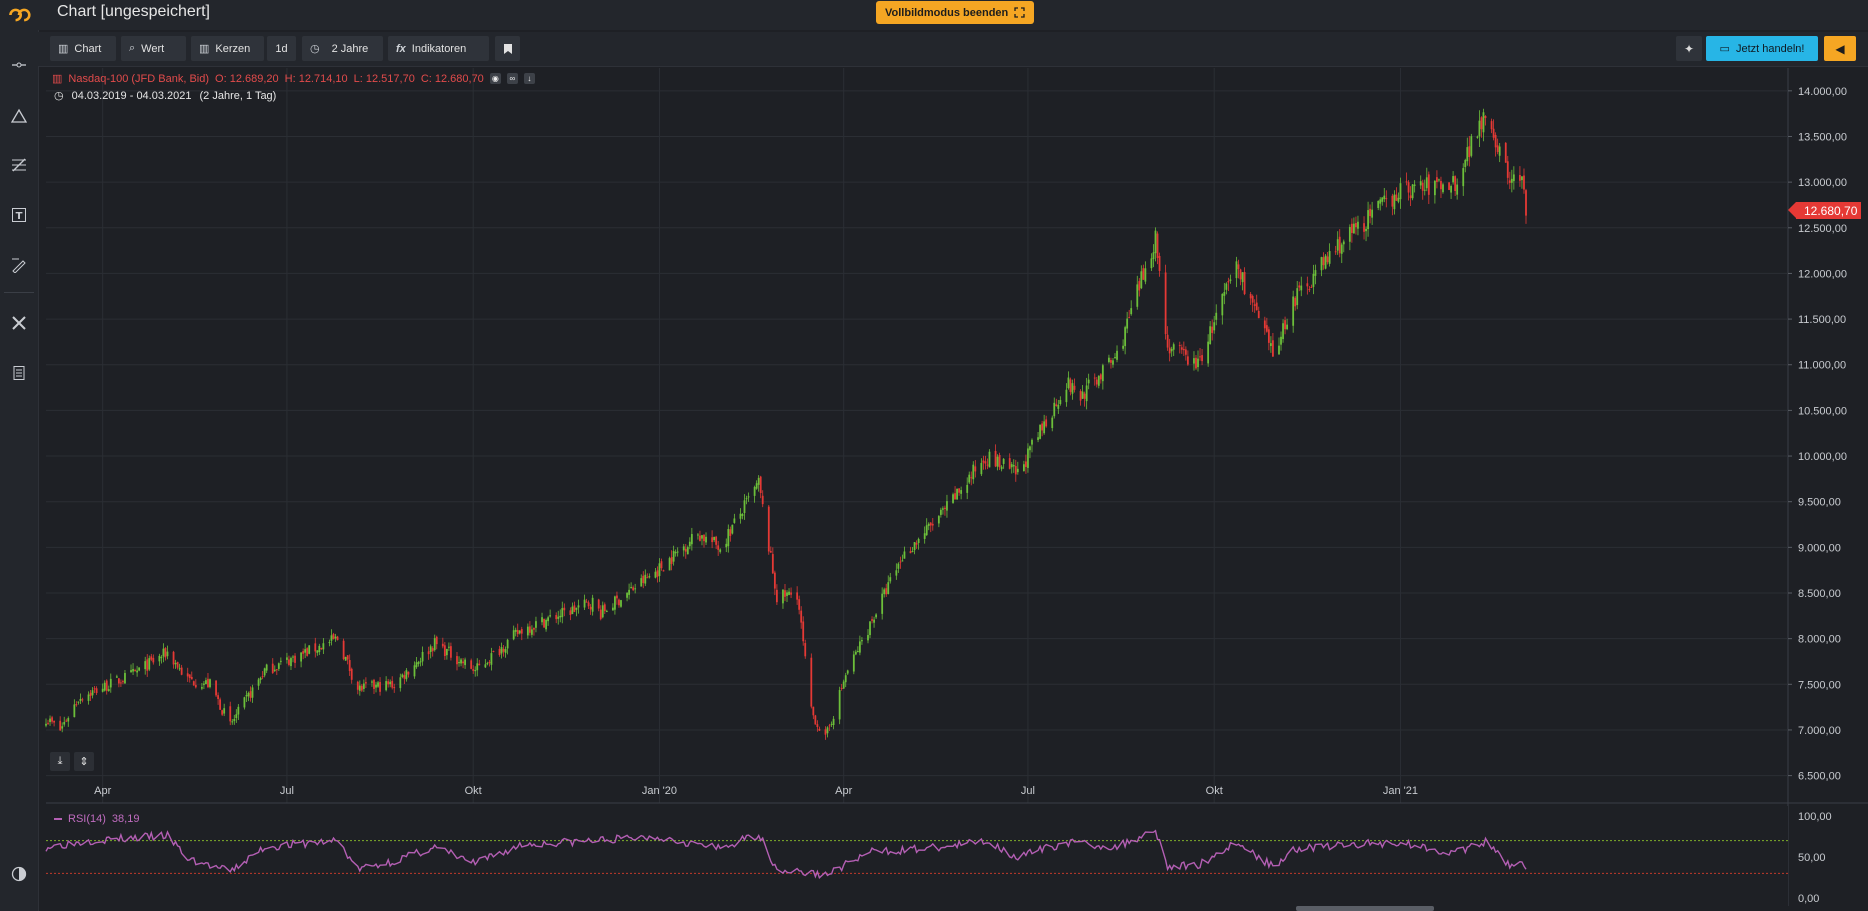 The width and height of the screenshot is (1868, 911). What do you see at coordinates (1815, 817) in the screenshot?
I see `rsi-tick-label: 100,00` at bounding box center [1815, 817].